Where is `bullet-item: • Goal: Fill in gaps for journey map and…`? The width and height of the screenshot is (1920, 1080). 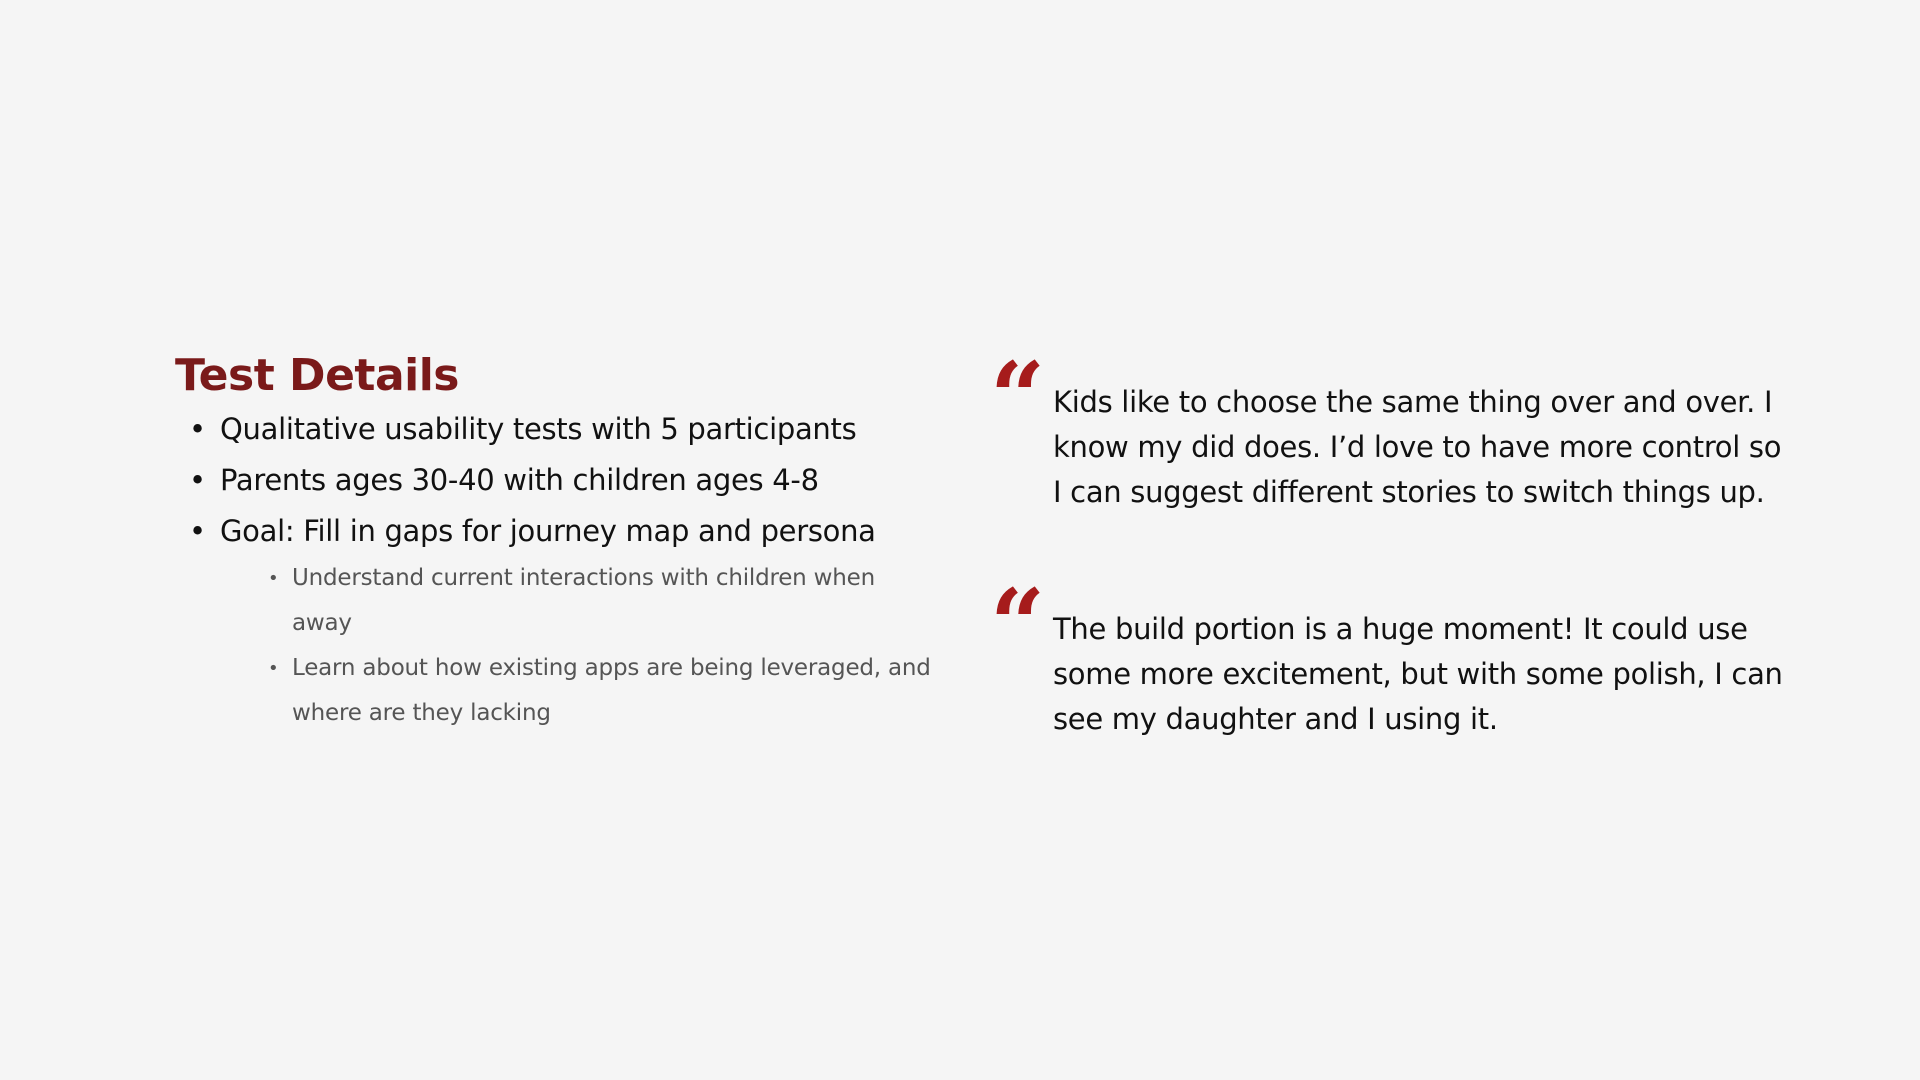 bullet-item: • Goal: Fill in gaps for journey map and… is located at coordinates (555, 624).